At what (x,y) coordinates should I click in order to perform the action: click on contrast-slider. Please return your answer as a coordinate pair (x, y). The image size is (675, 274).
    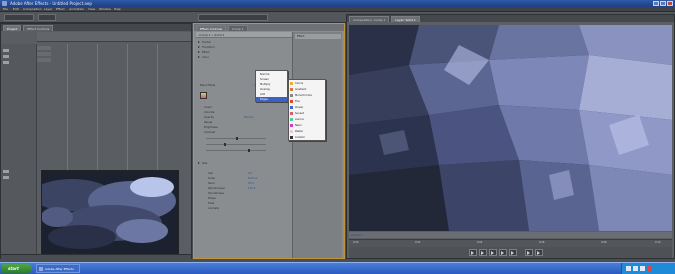
    Looking at the image, I should click on (236, 144).